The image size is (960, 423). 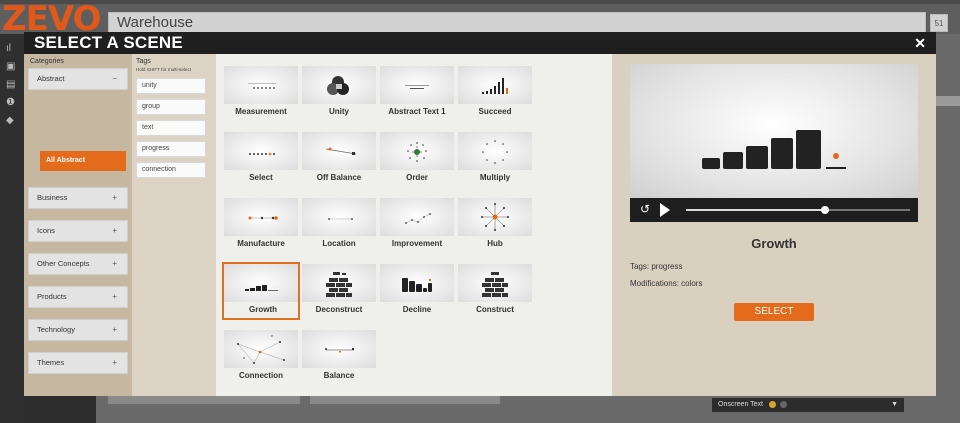 What do you see at coordinates (78, 198) in the screenshot?
I see `category-business: Business +` at bounding box center [78, 198].